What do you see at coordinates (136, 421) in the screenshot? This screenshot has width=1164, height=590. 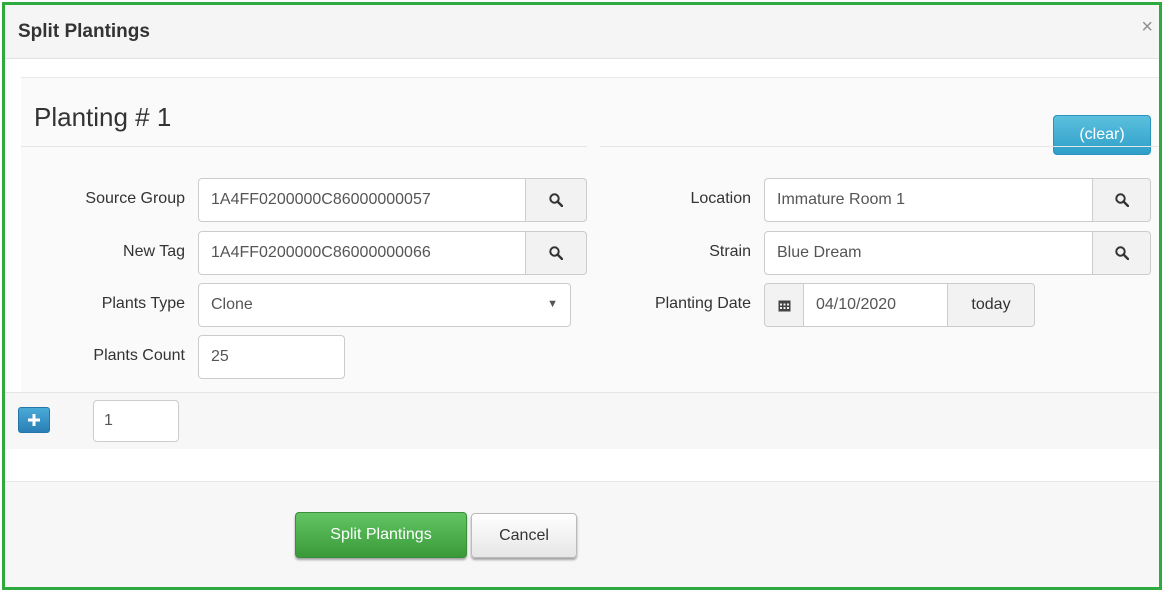 I see `planting-count-input: 1` at bounding box center [136, 421].